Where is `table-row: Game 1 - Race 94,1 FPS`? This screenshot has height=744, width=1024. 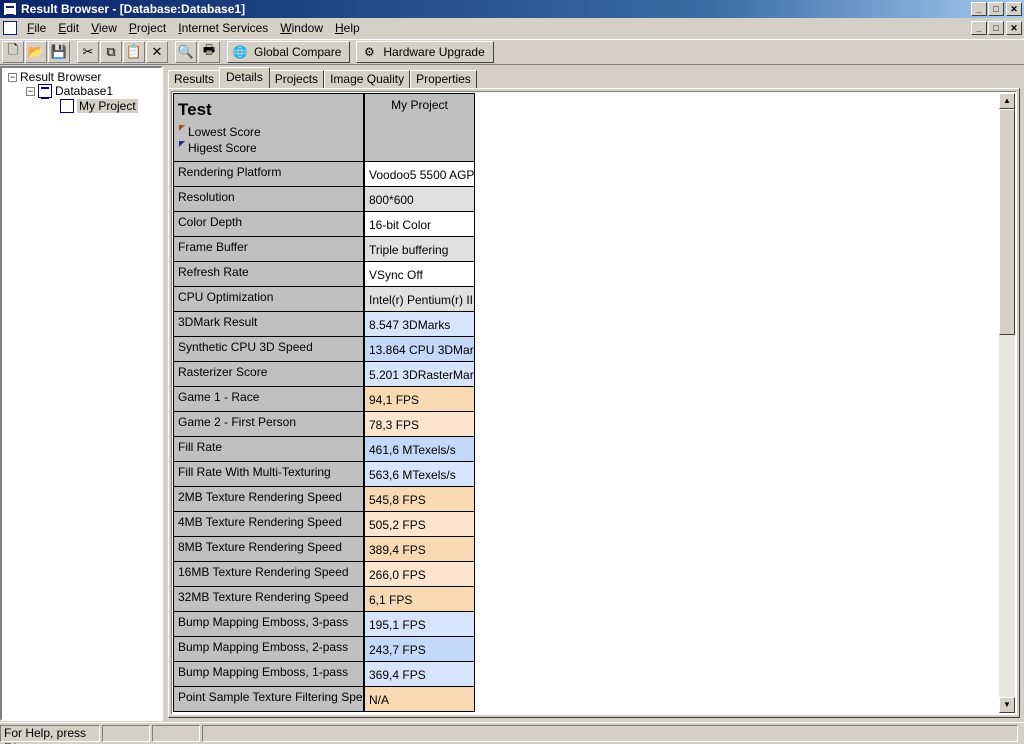 table-row: Game 1 - Race 94,1 FPS is located at coordinates (324, 399).